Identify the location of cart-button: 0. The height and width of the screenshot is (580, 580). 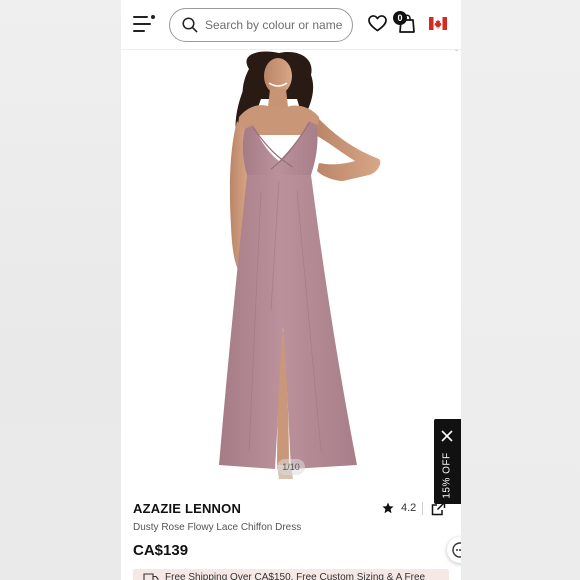
(405, 22).